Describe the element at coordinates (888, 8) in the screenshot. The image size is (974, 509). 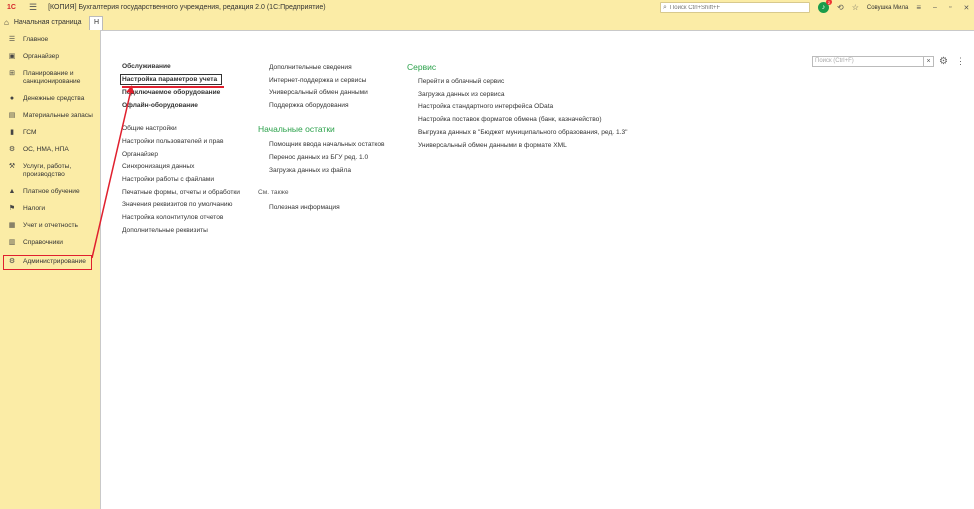
I see `user-name: Совушка Мила` at that location.